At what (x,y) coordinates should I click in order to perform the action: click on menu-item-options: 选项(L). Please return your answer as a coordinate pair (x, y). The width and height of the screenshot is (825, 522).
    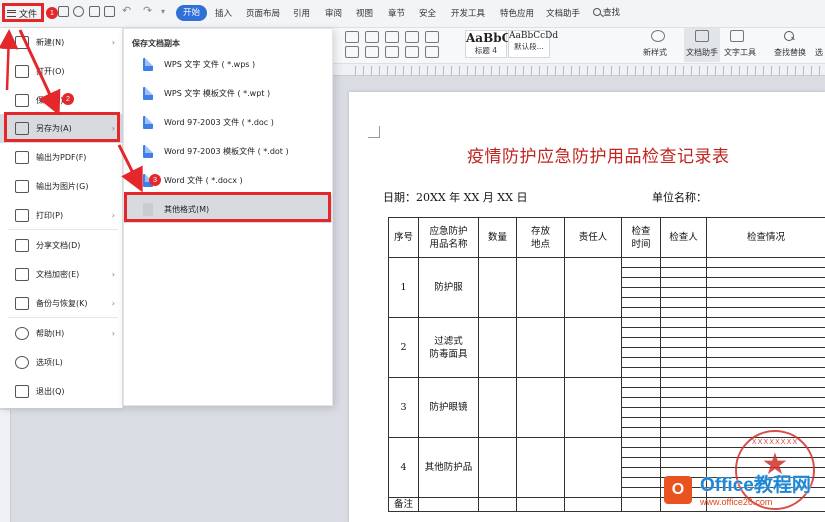
    Looking at the image, I should click on (61, 362).